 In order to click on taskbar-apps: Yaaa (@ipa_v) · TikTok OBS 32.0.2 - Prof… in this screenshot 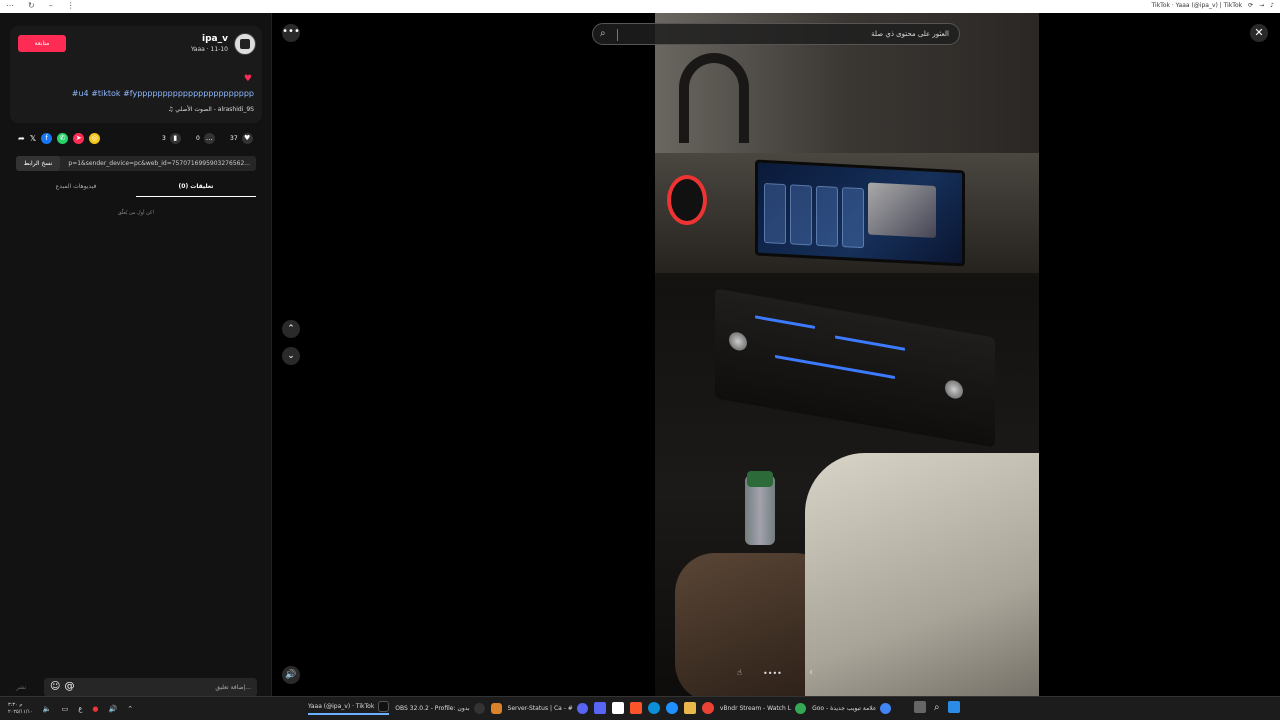, I will do `click(600, 708)`.